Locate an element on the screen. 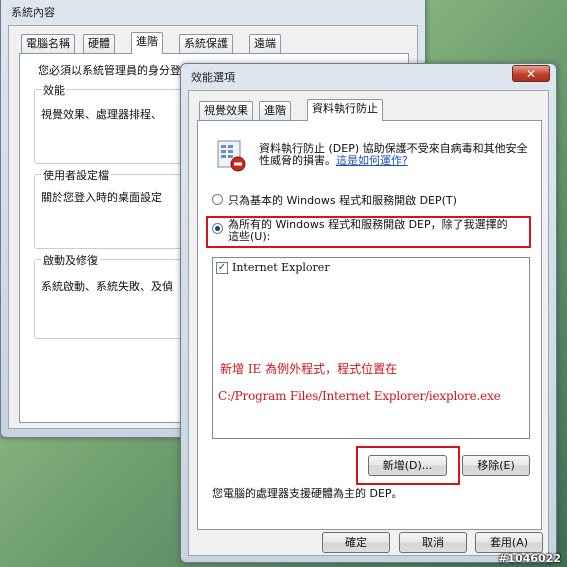 The image size is (567, 567). list-item-label: Internet Explorer is located at coordinates (281, 267).